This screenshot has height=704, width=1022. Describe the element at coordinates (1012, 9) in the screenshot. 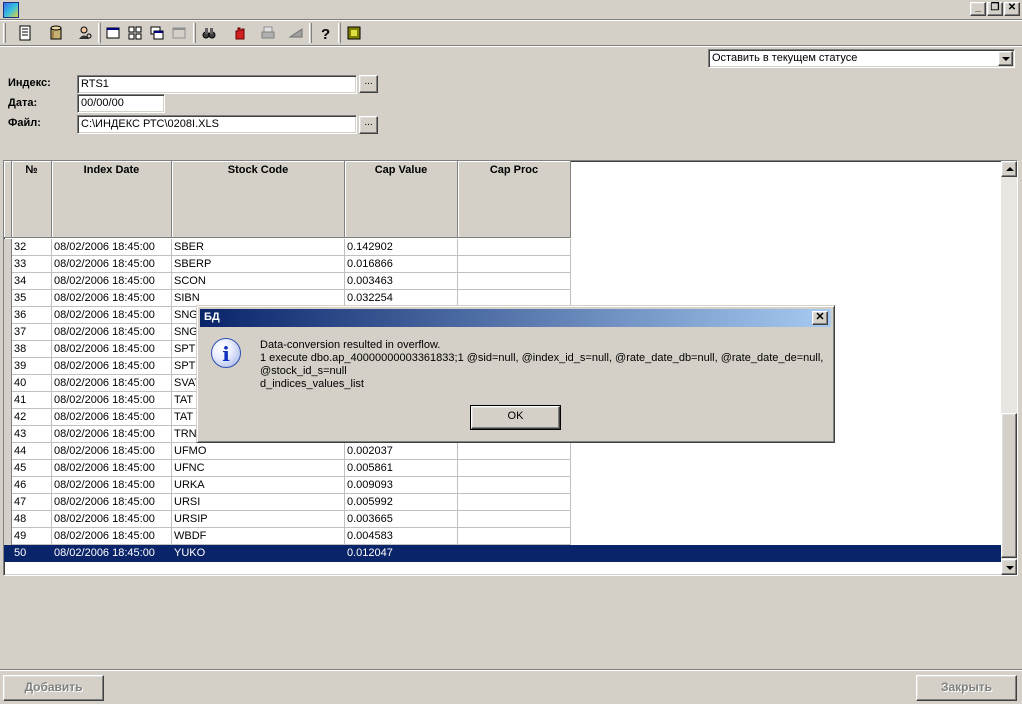

I see `close-window-button: ✕` at that location.